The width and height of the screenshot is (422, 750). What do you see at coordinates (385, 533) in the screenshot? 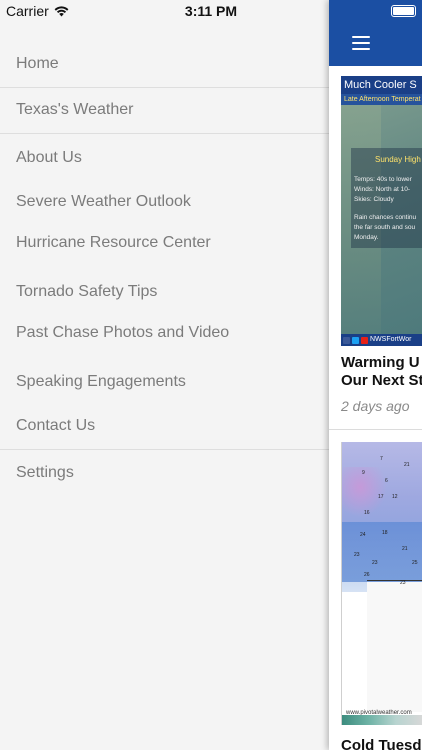
I see `map-value: 18` at bounding box center [385, 533].